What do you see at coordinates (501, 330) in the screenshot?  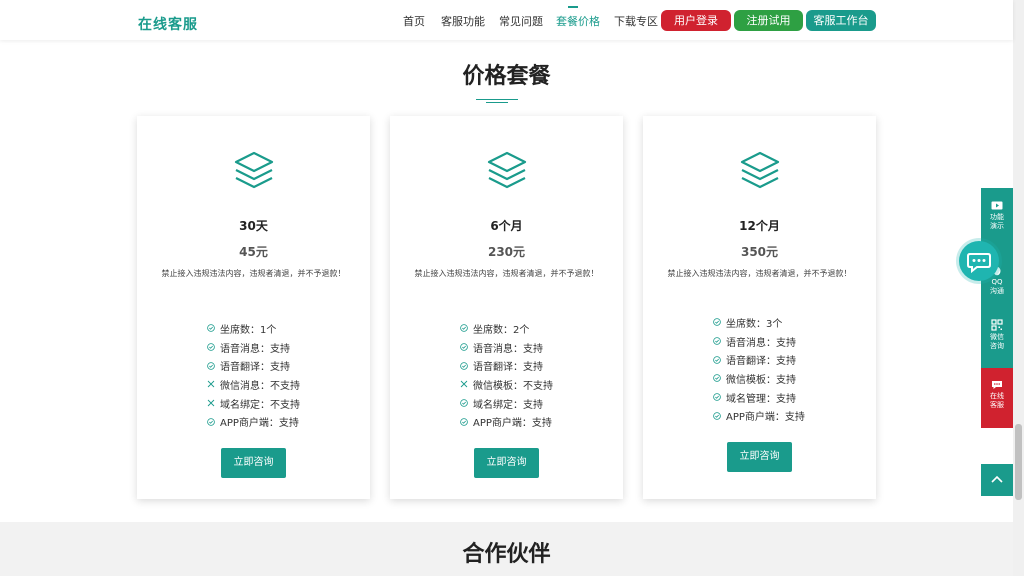 I see `feature-text: 坐席数：2个` at bounding box center [501, 330].